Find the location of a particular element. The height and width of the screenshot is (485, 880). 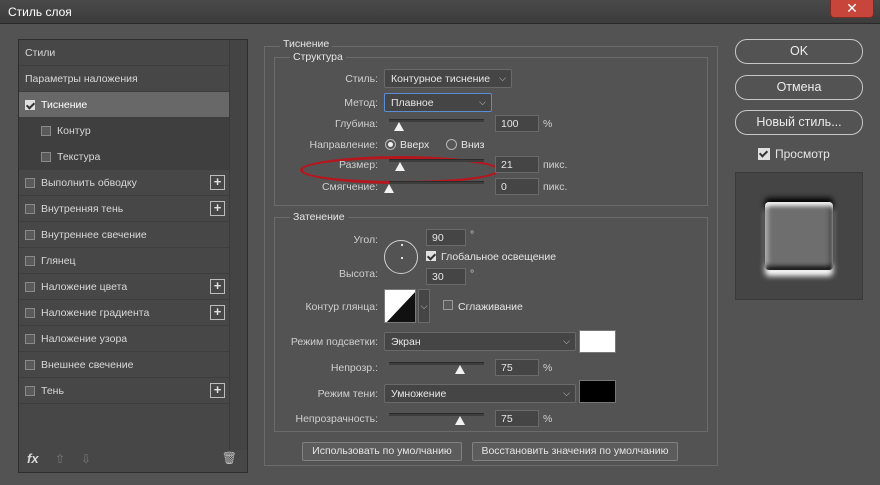

shadow-mode-dropdown: Умножение ⌵ is located at coordinates (480, 393).